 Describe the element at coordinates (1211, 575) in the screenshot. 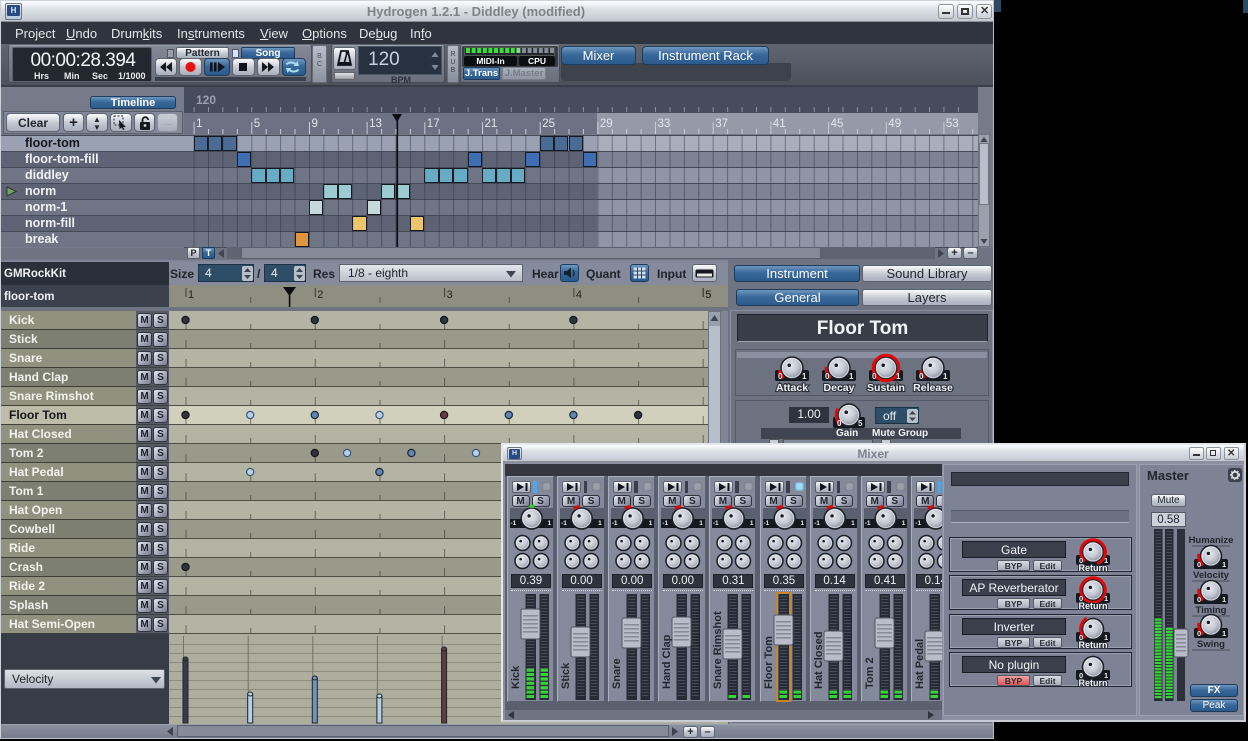

I see `svg-text: Velocity` at that location.